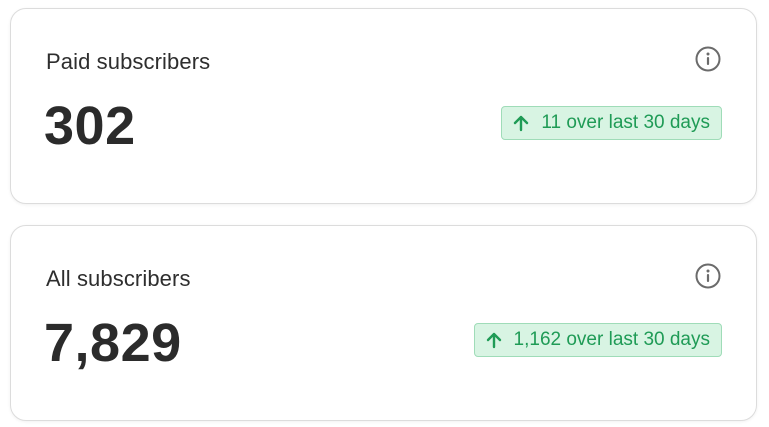  What do you see at coordinates (118, 278) in the screenshot?
I see `card-title: All subscribers` at bounding box center [118, 278].